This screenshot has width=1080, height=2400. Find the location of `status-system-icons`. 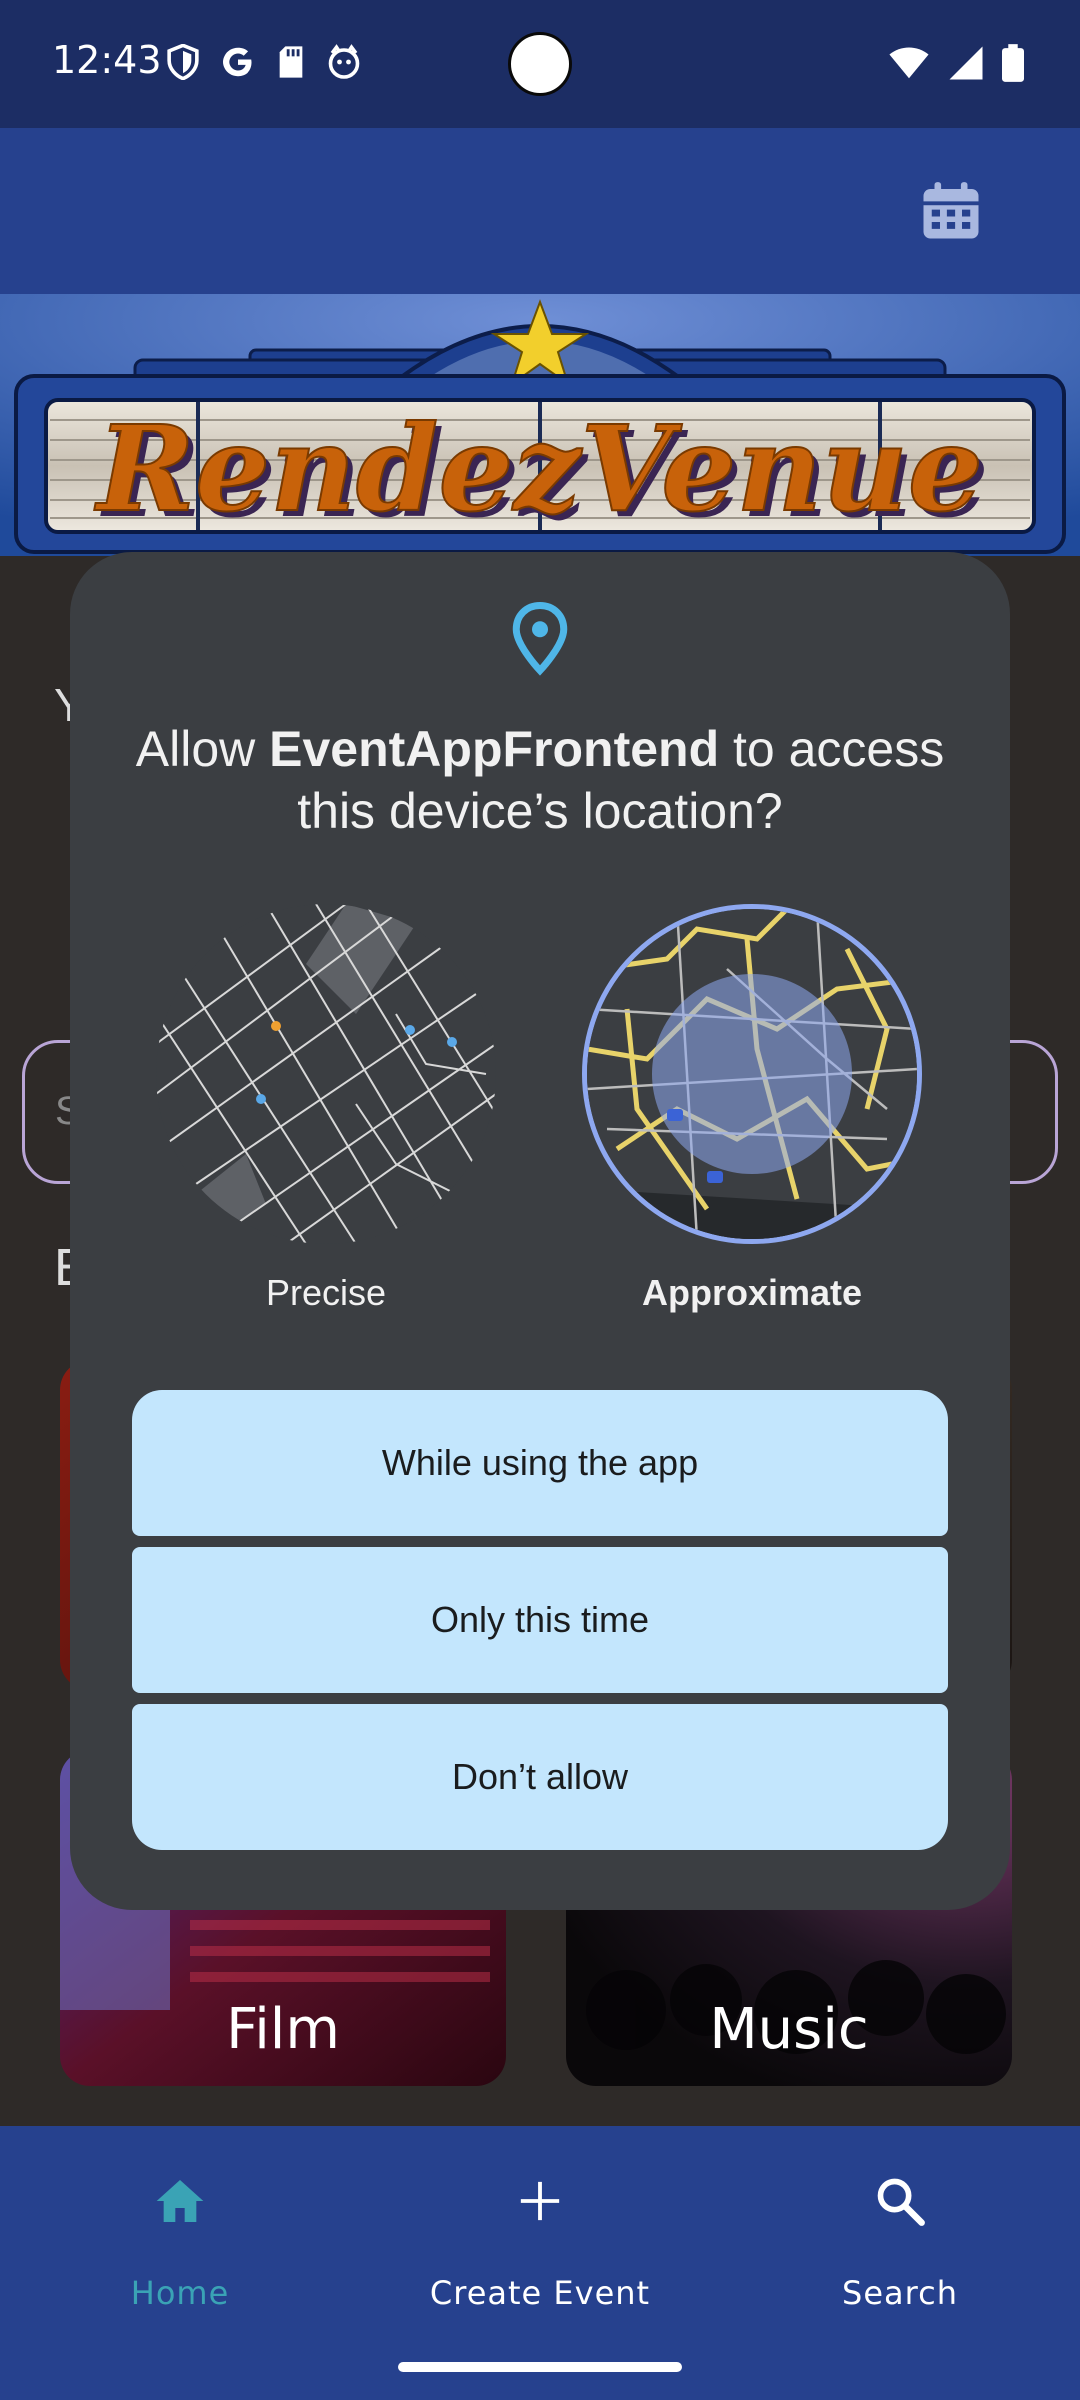

status-system-icons is located at coordinates (956, 63).